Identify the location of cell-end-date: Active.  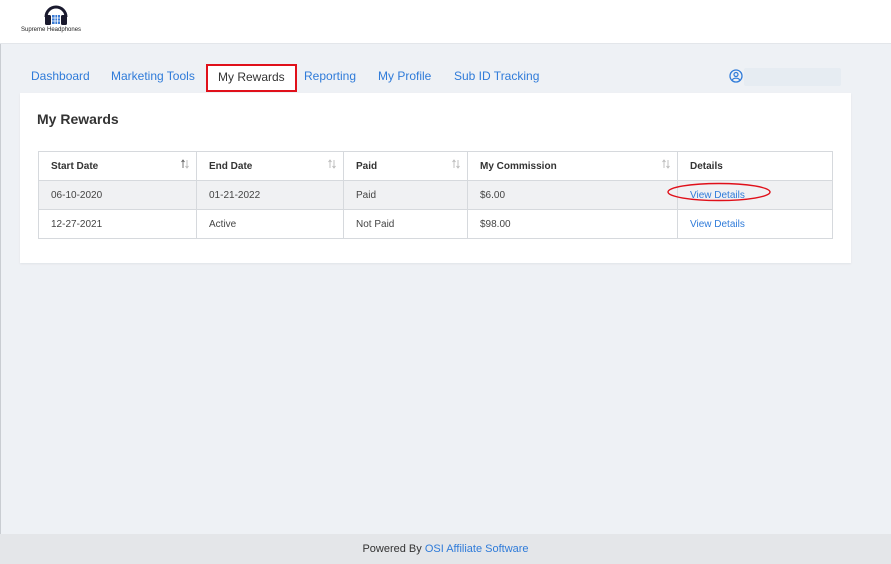
(270, 224).